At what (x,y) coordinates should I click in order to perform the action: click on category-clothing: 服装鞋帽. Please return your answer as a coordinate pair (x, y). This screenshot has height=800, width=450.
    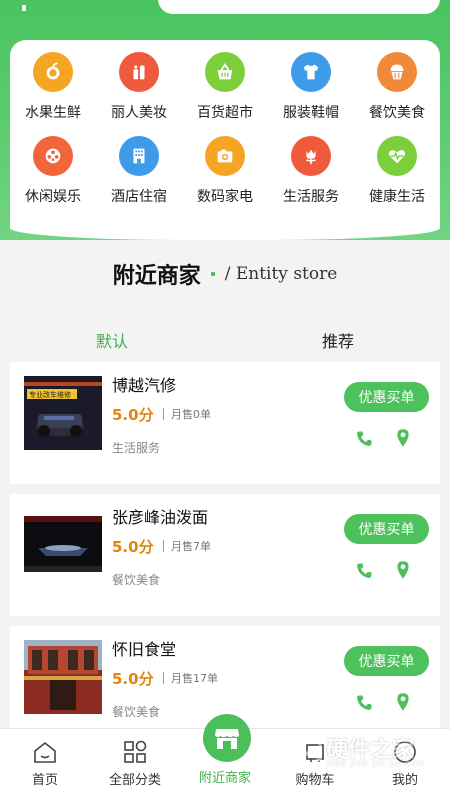
    Looking at the image, I should click on (311, 87).